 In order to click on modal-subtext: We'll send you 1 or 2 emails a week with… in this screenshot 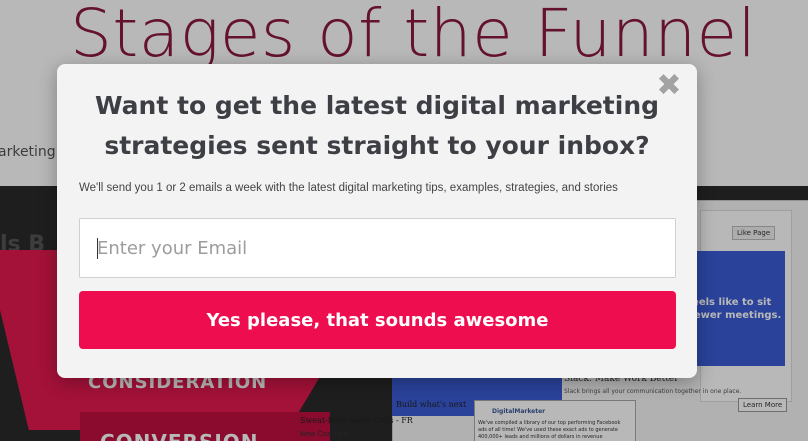, I will do `click(348, 188)`.